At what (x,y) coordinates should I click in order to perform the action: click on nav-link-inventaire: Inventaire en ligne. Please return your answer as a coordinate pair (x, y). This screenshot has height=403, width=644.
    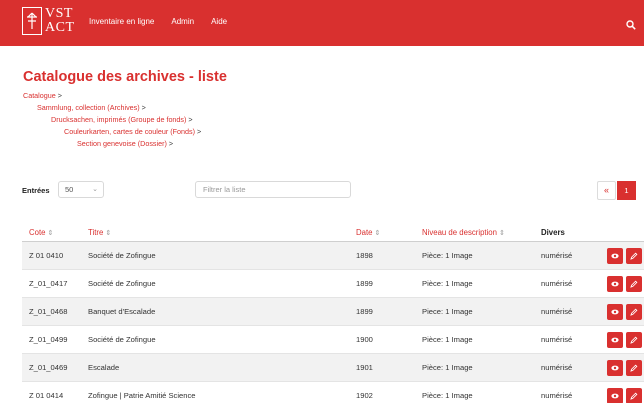
    Looking at the image, I should click on (121, 21).